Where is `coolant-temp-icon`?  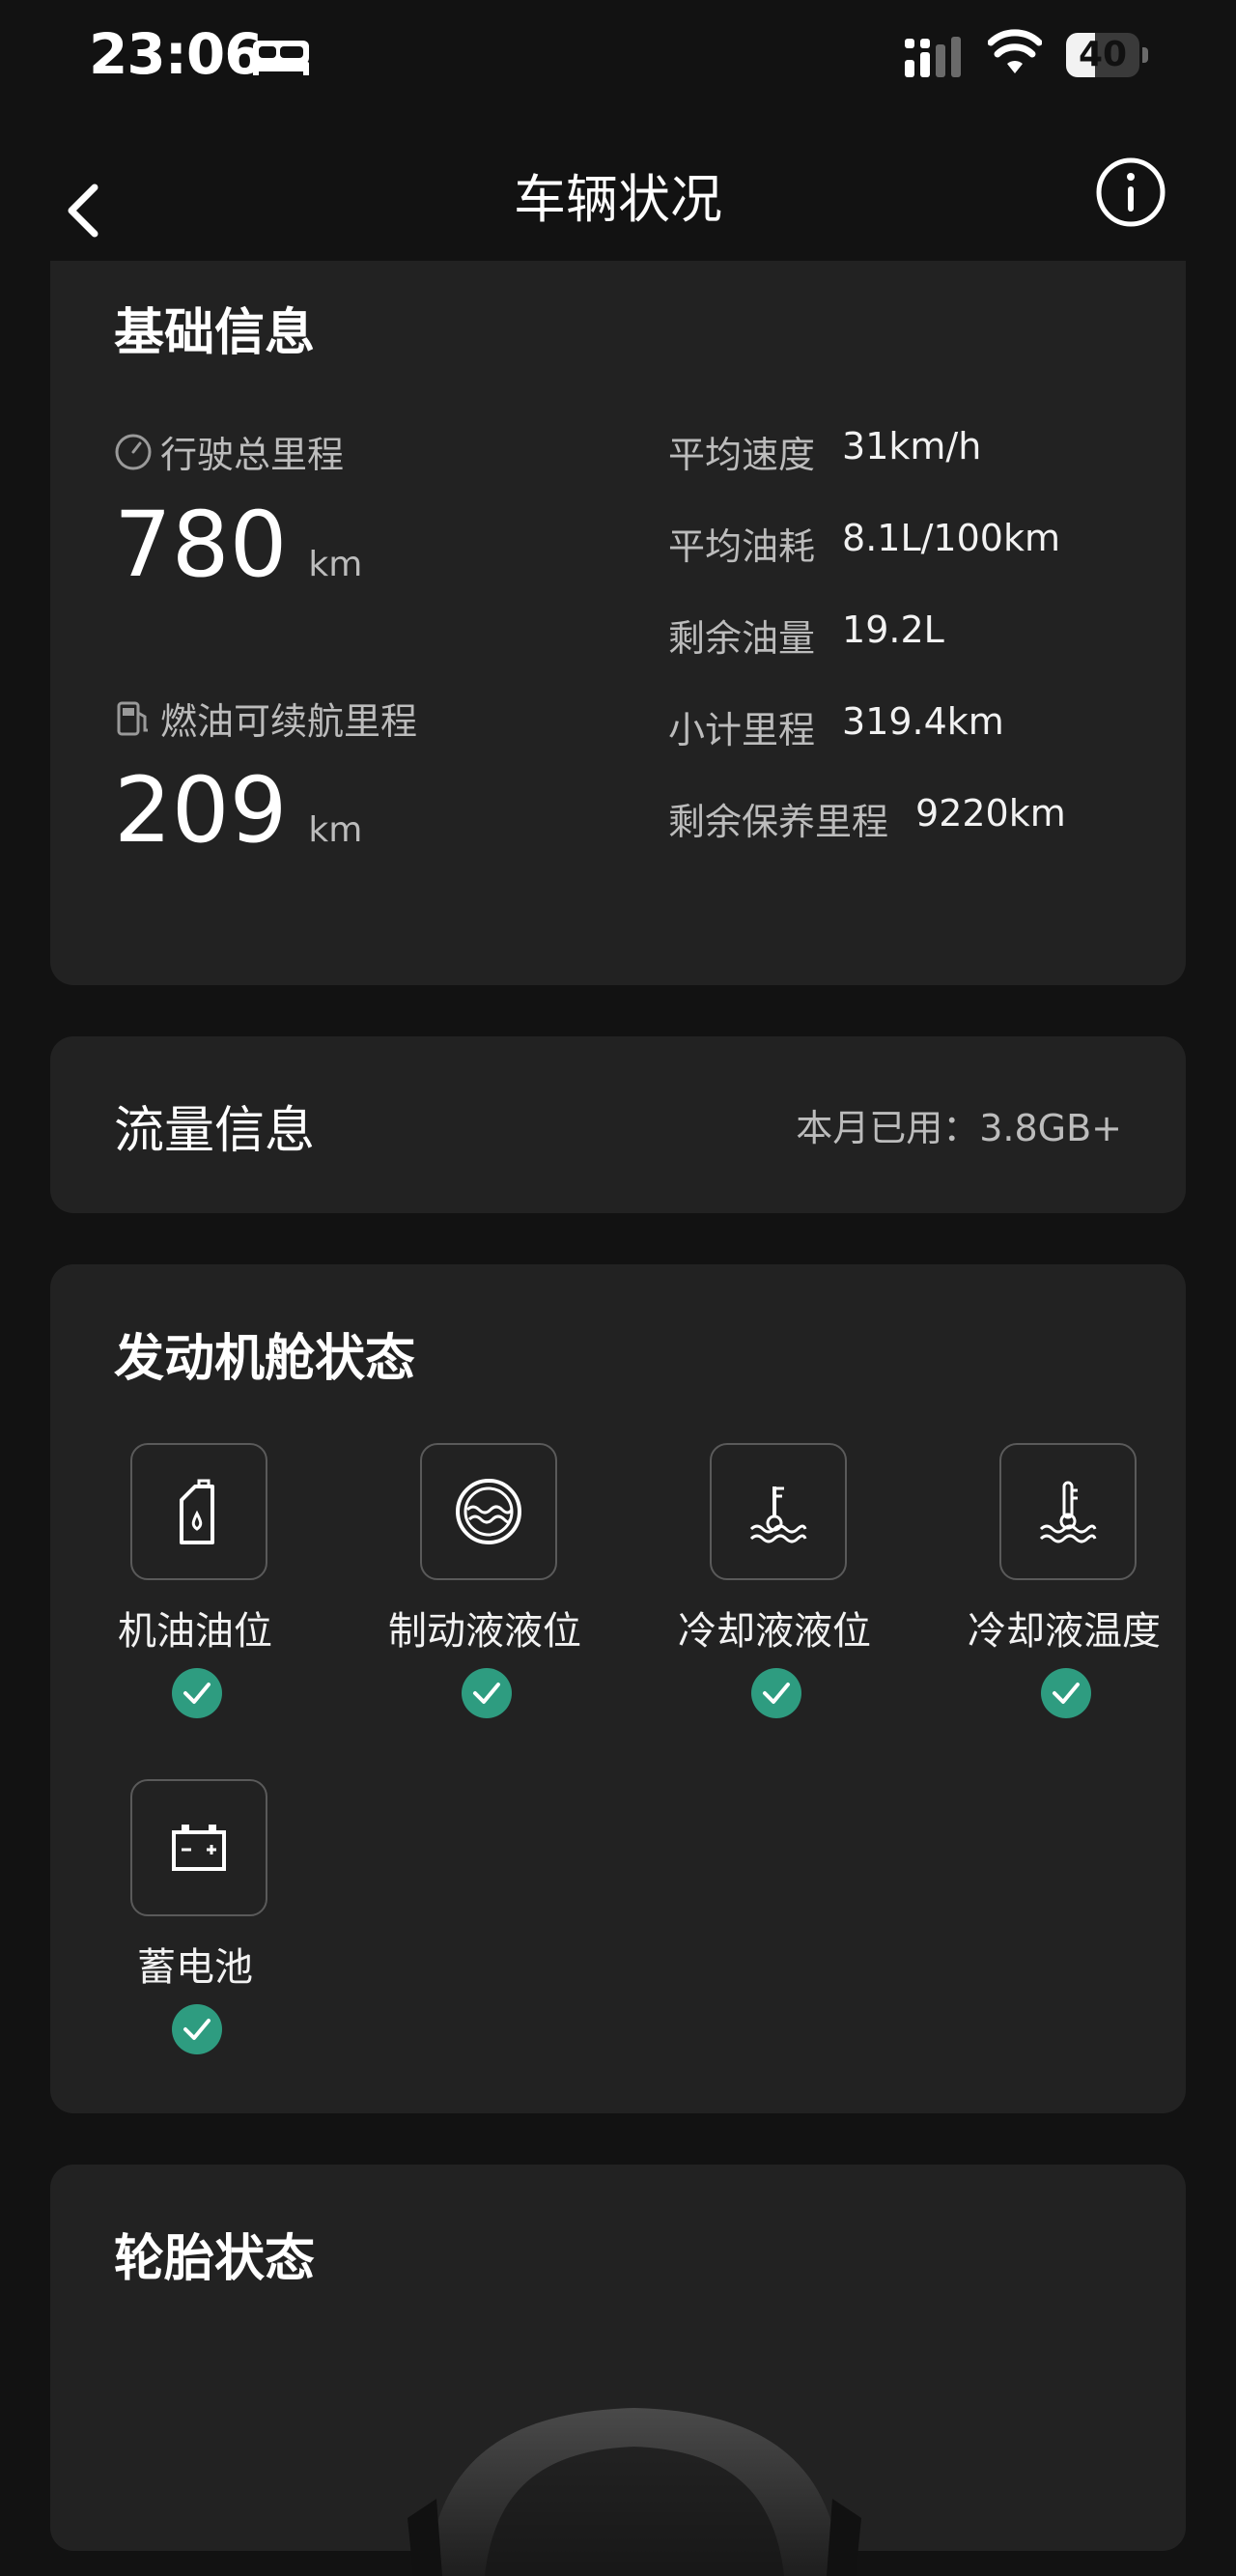 coolant-temp-icon is located at coordinates (1068, 1512).